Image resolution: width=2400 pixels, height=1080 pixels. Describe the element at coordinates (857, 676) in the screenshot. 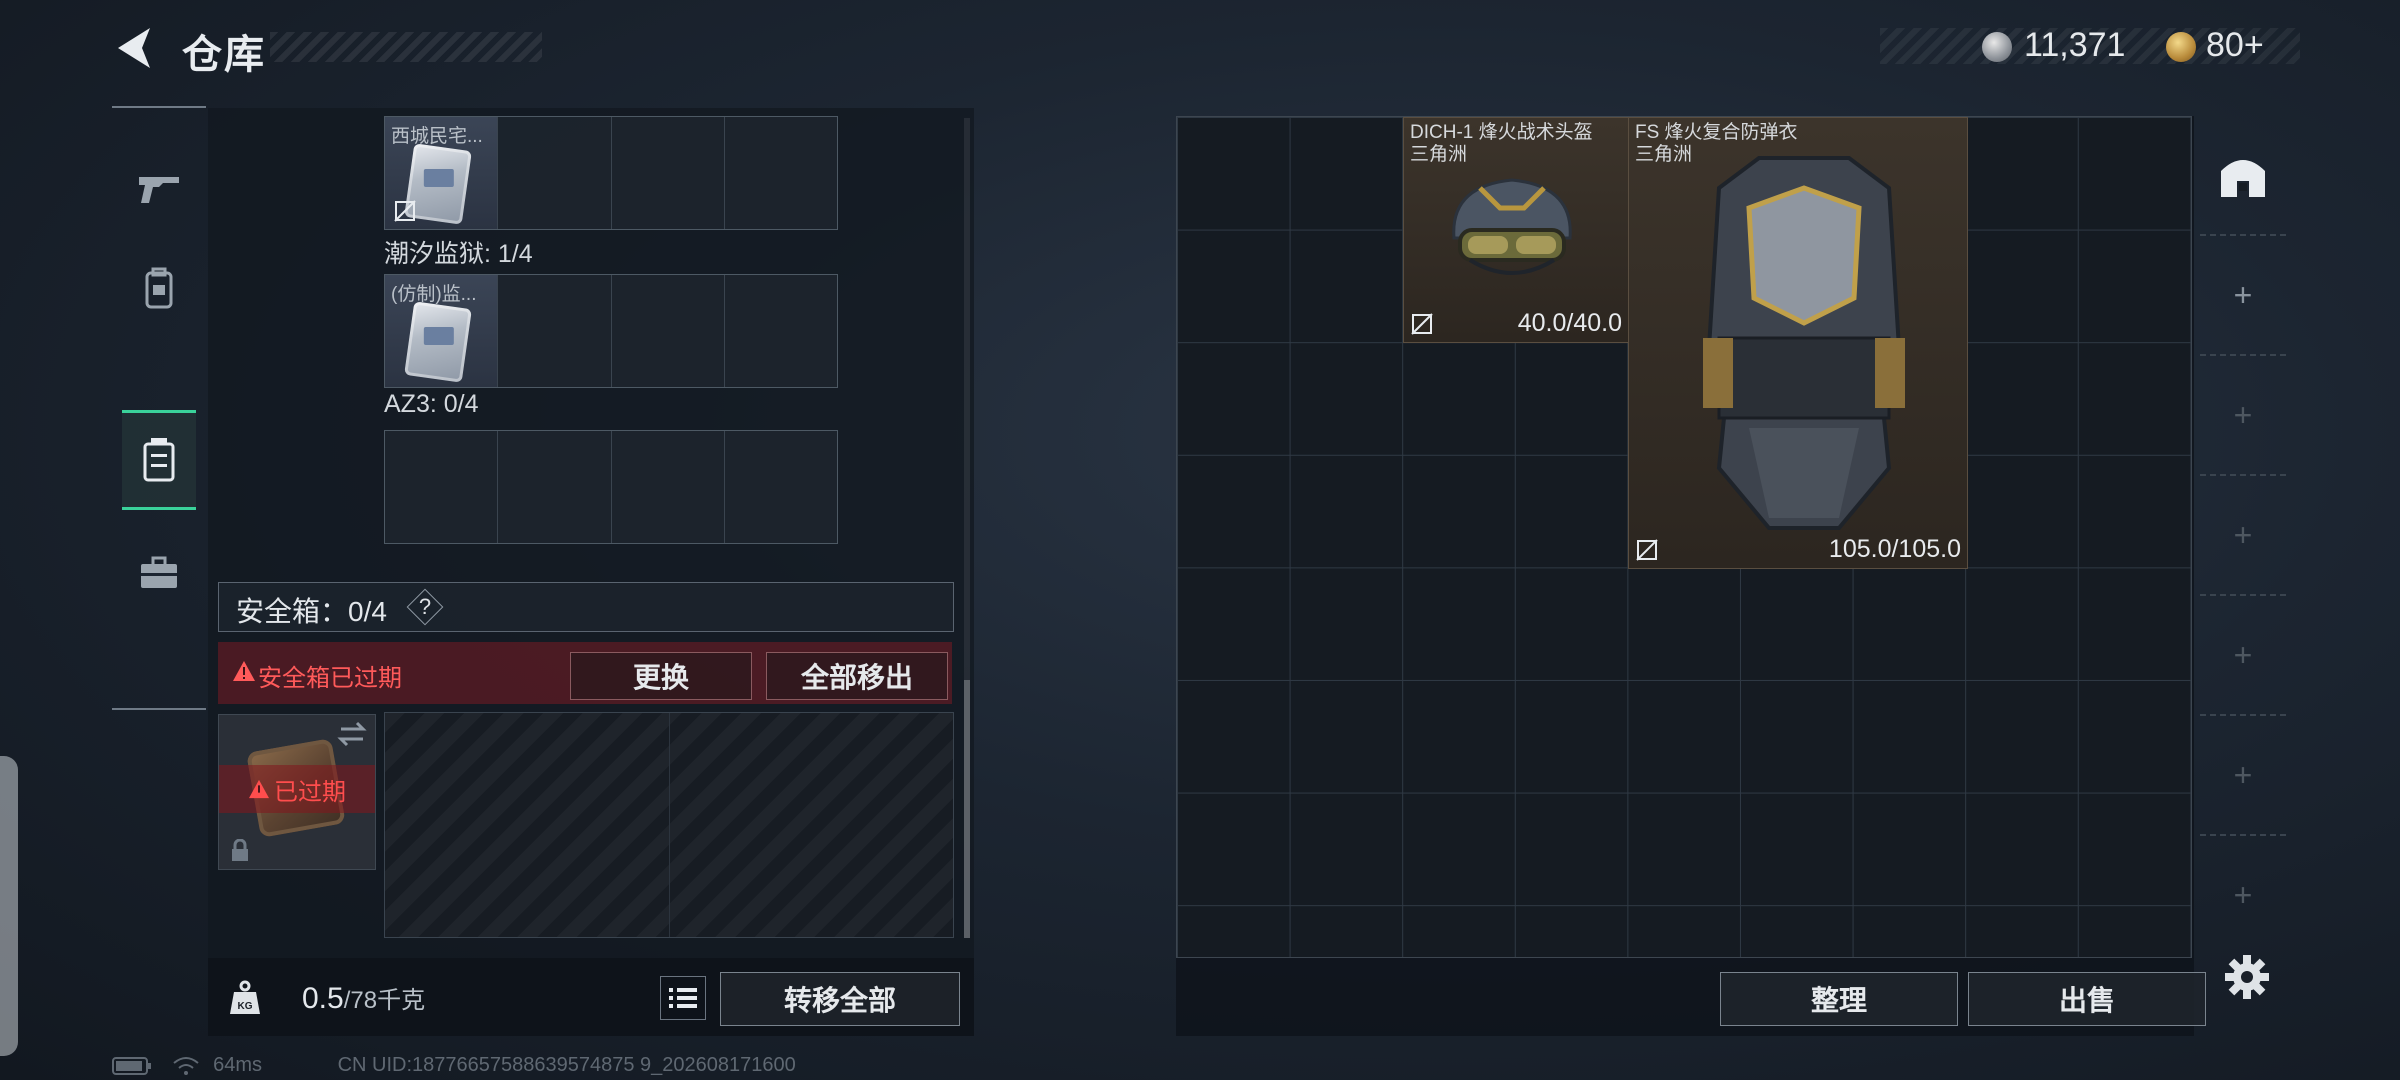

I see `remove-all-button: 全部移出` at that location.